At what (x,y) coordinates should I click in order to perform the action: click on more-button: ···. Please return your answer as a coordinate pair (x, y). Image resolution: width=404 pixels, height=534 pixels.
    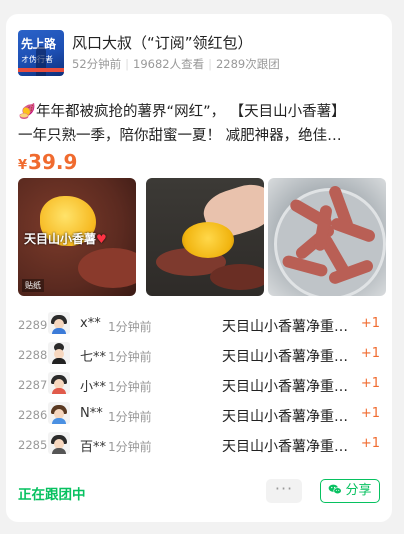
    Looking at the image, I should click on (284, 491).